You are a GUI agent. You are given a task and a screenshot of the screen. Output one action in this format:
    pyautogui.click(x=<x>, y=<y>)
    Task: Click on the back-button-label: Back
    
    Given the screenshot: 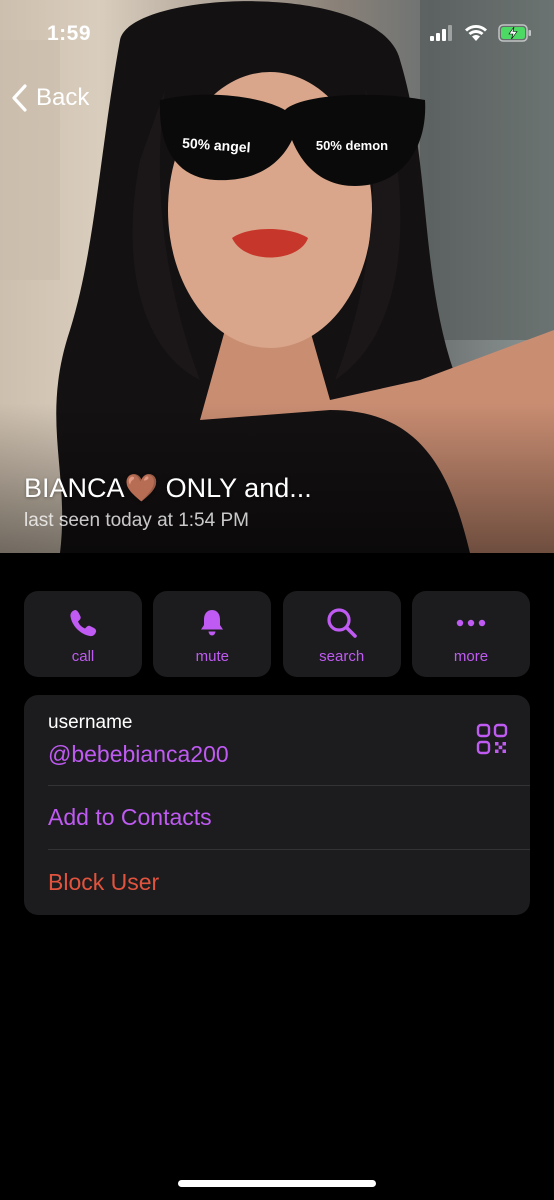 What is the action you would take?
    pyautogui.click(x=63, y=97)
    